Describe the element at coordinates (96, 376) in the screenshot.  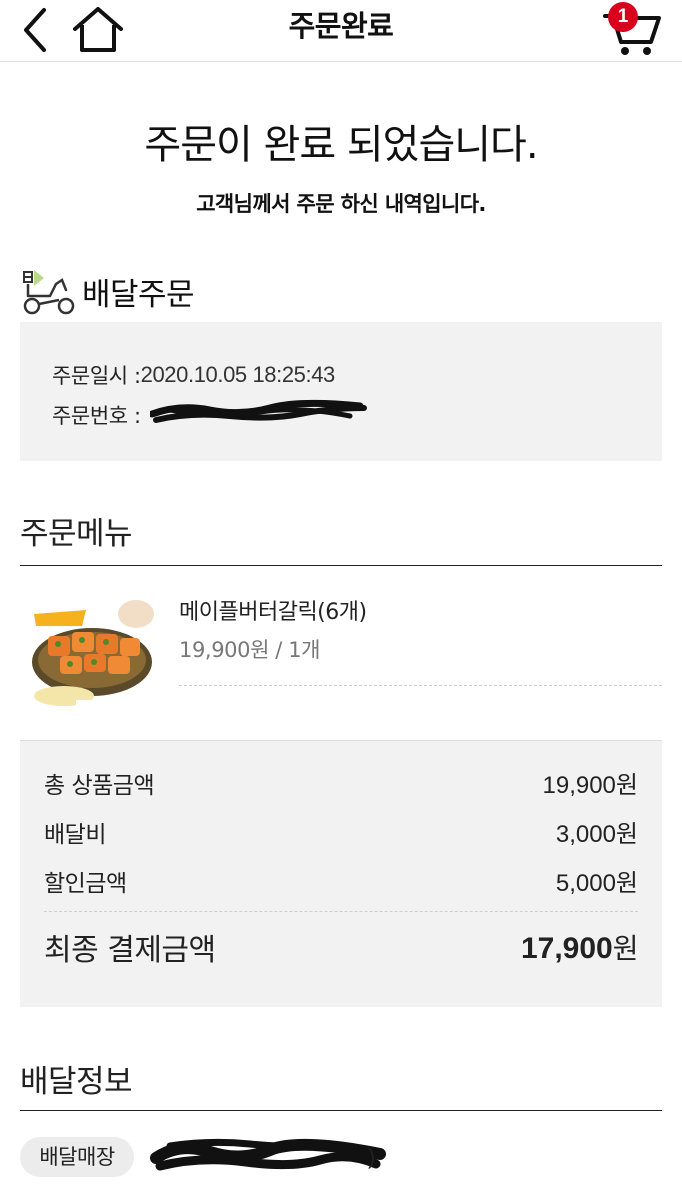
I see `order-date-label: 주문일시 :` at that location.